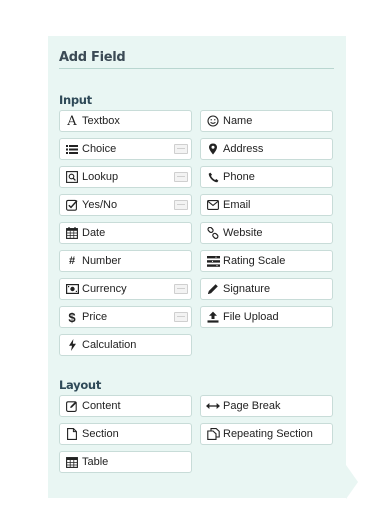 Image resolution: width=367 pixels, height=516 pixels. What do you see at coordinates (72, 462) in the screenshot?
I see `table-icon` at bounding box center [72, 462].